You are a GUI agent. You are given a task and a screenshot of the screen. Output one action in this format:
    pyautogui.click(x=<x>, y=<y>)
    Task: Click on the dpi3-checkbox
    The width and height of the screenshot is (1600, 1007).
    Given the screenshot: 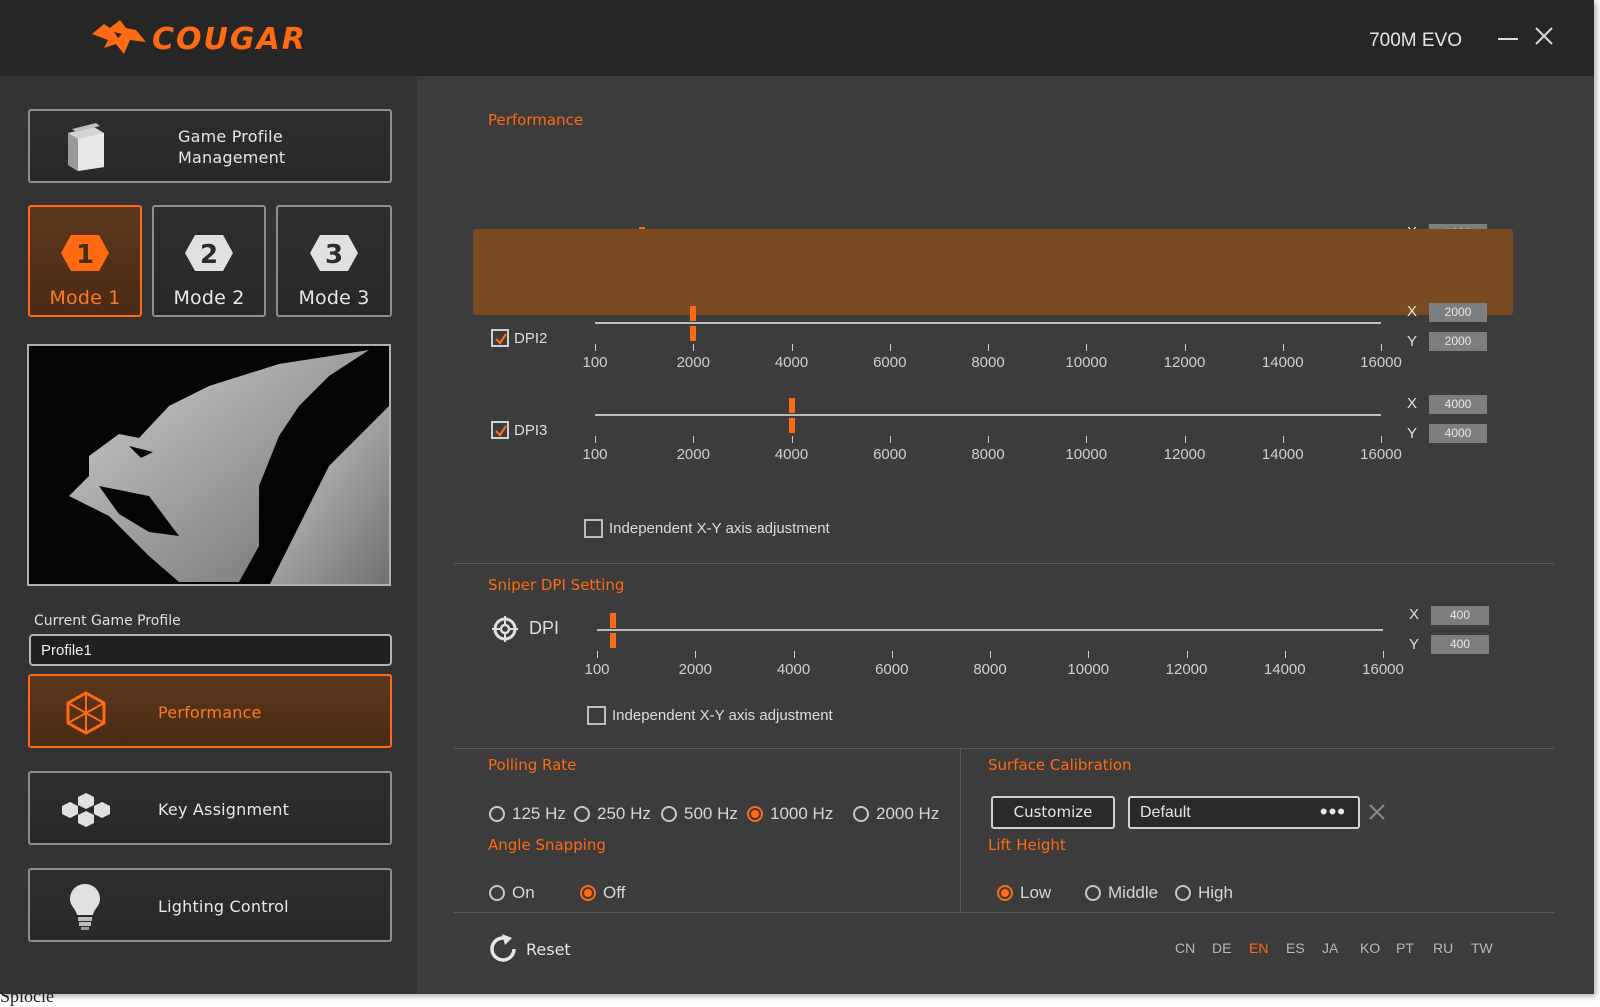 What is the action you would take?
    pyautogui.click(x=500, y=430)
    